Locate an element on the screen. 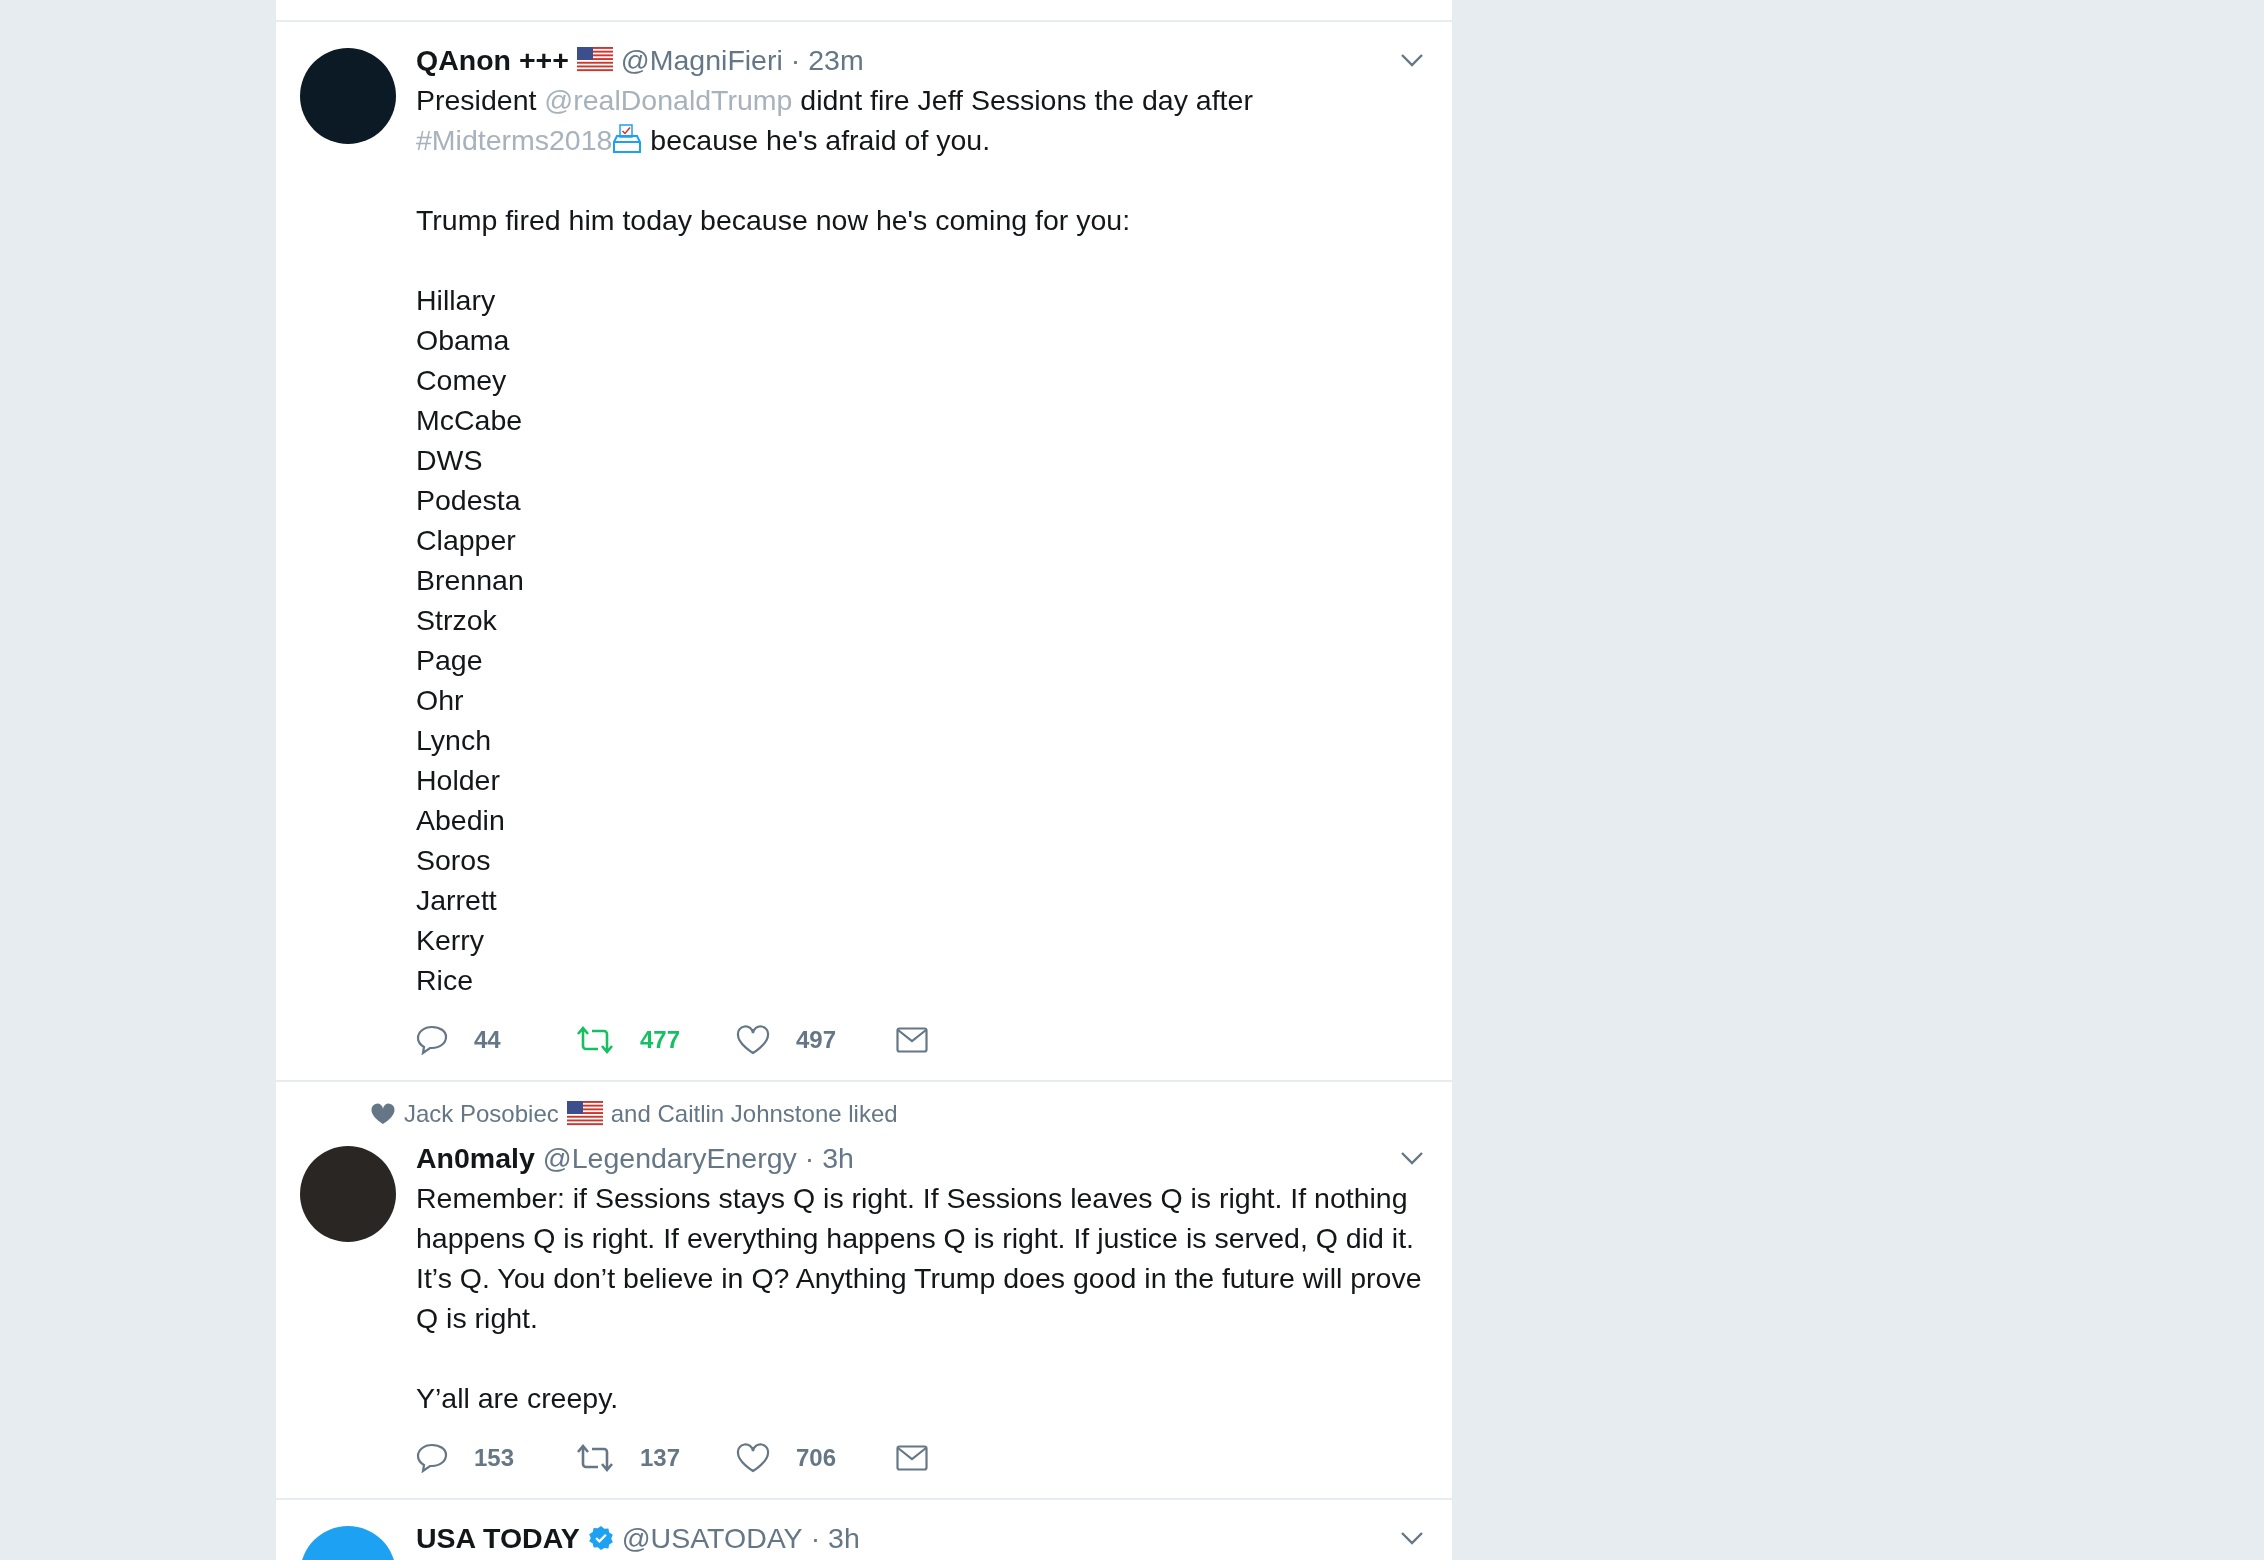 This screenshot has height=1560, width=2264. tweet-text: Trump fired him today because now he's coming for you: is located at coordinates (774, 220).